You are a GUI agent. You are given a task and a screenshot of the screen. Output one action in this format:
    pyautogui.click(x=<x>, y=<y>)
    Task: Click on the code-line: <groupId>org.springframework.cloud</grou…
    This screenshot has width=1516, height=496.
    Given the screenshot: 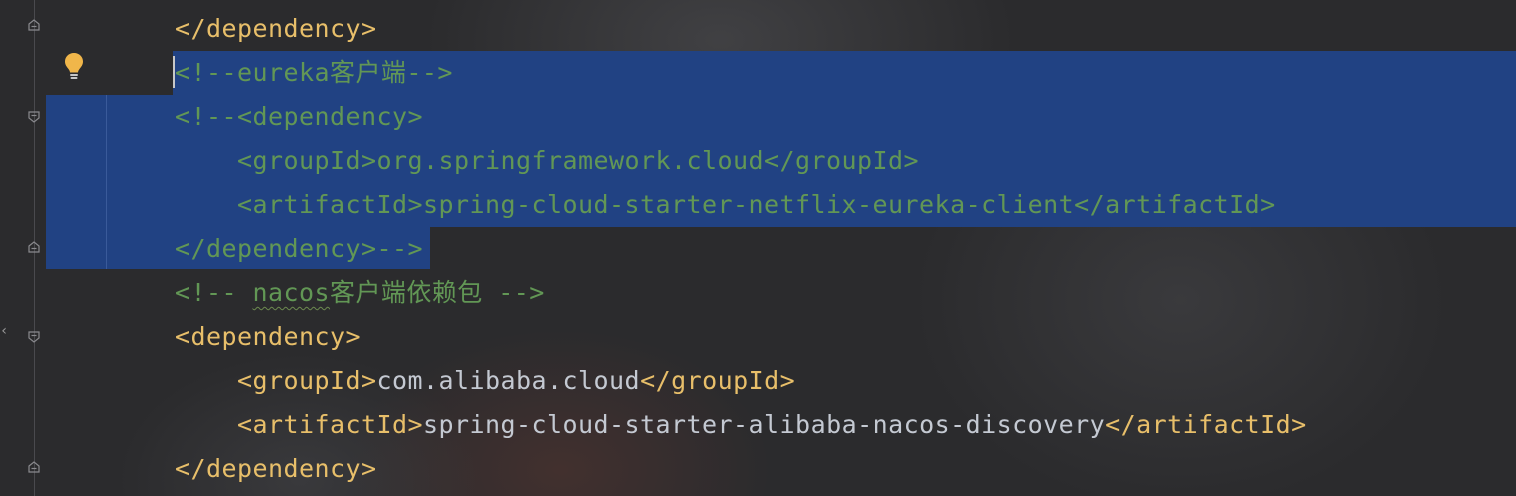 What is the action you would take?
    pyautogui.click(x=547, y=161)
    